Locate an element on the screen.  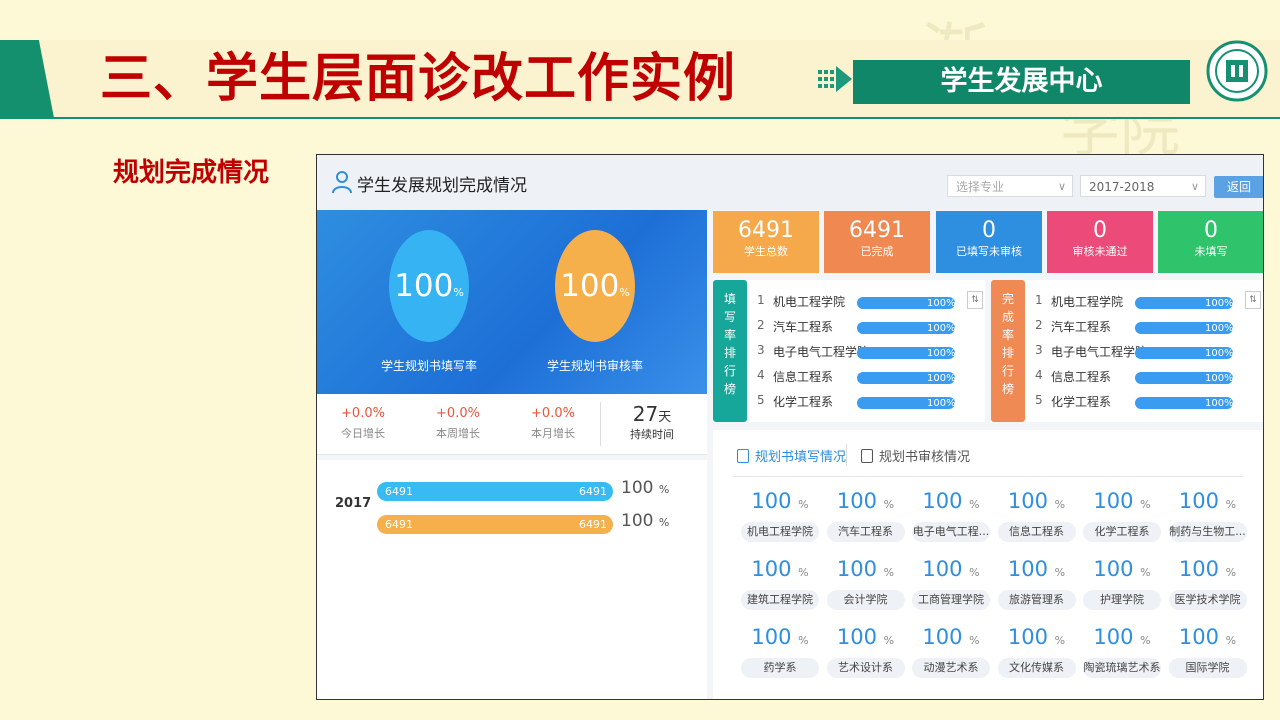
card-value: 0 is located at coordinates (1100, 230).